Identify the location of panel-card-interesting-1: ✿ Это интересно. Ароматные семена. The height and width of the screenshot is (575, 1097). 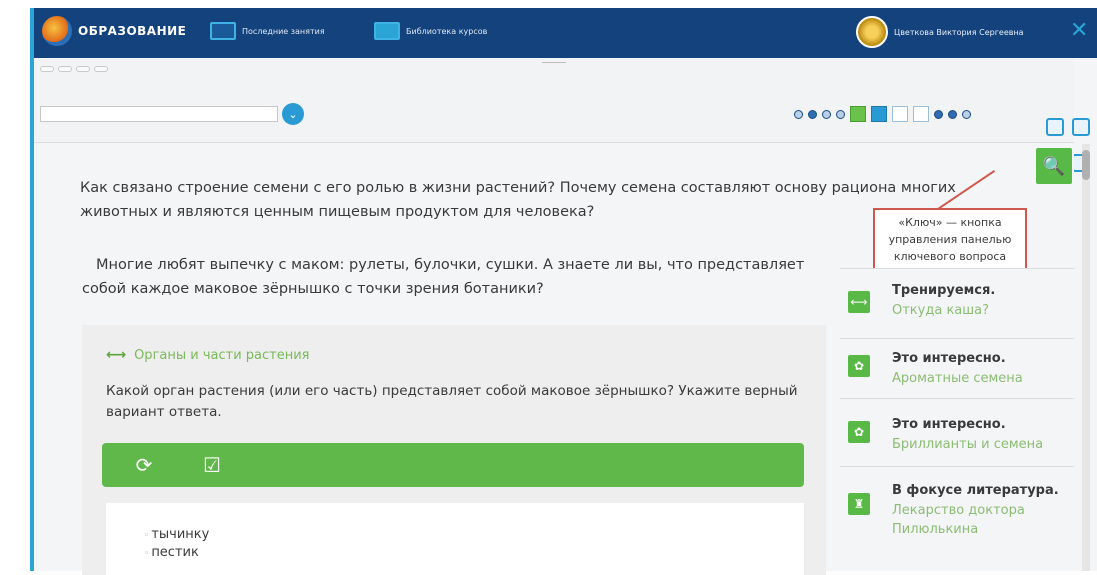
(957, 368).